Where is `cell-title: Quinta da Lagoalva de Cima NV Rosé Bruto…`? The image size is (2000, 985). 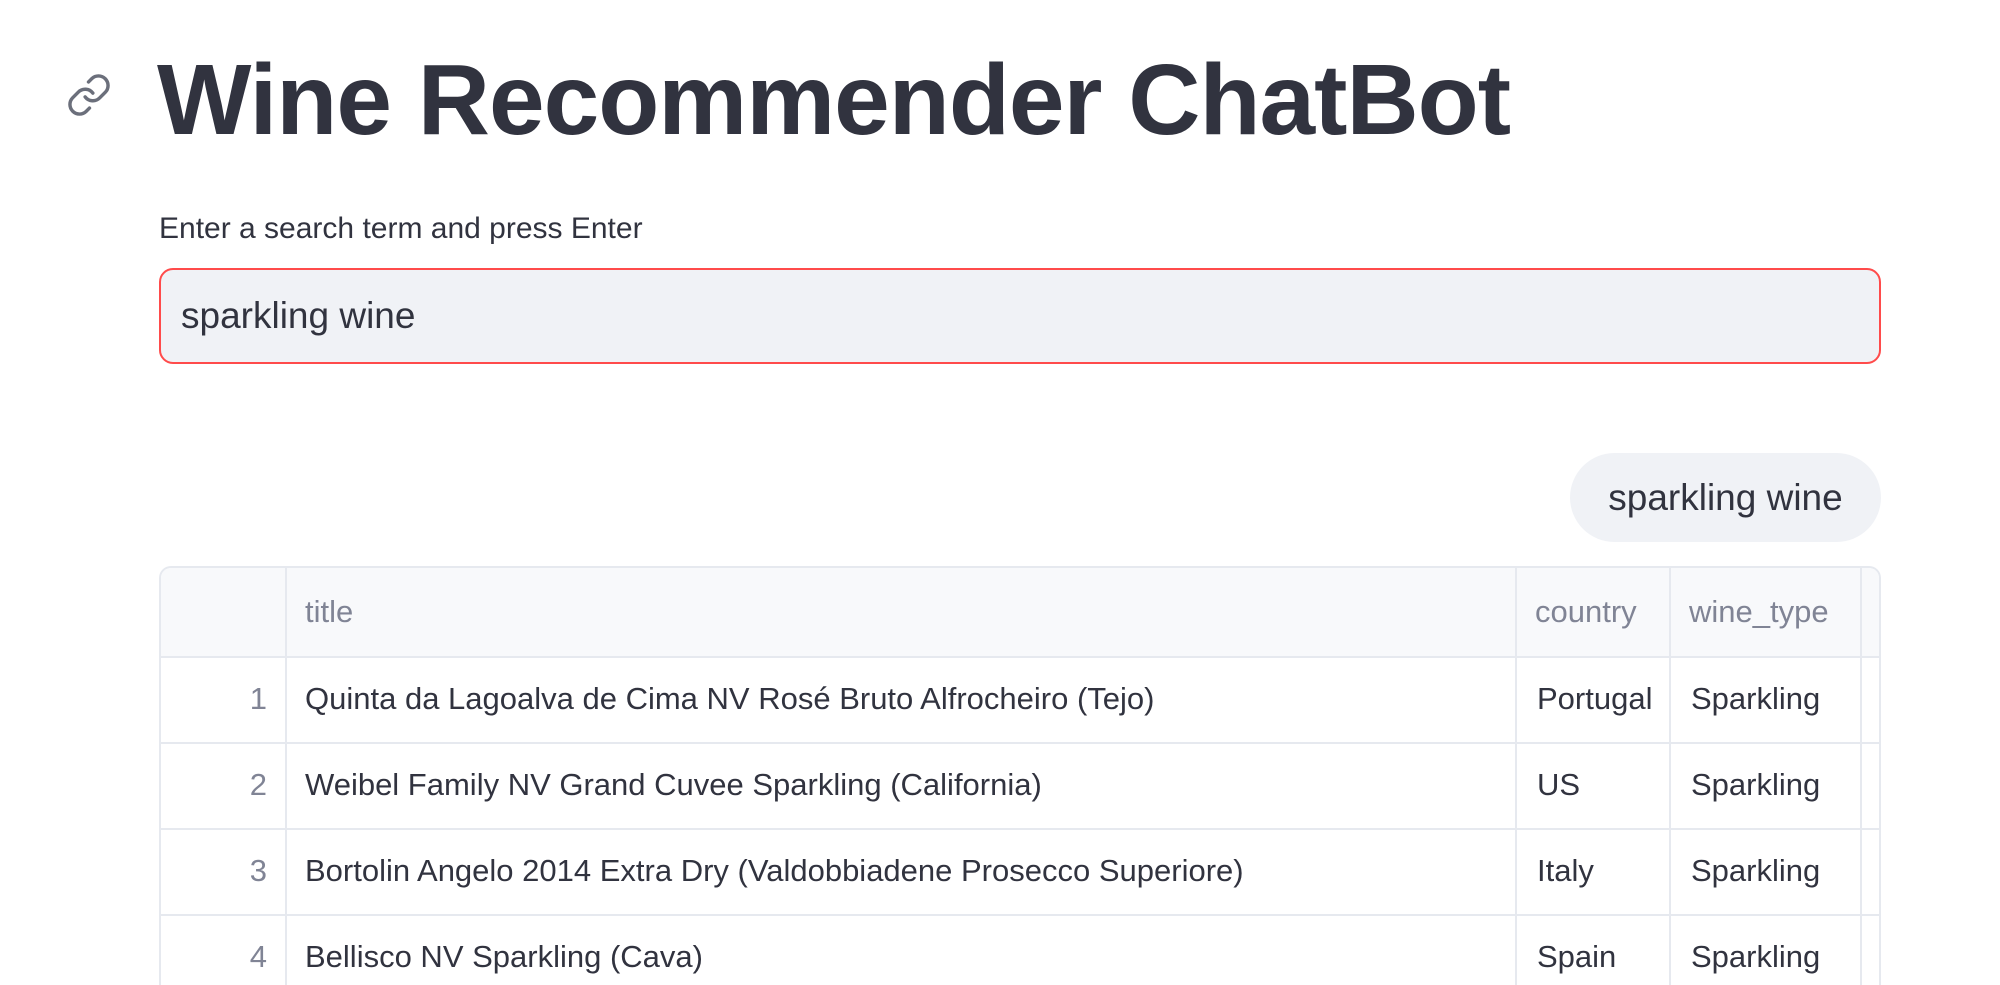
cell-title: Quinta da Lagoalva de Cima NV Rosé Bruto… is located at coordinates (902, 699).